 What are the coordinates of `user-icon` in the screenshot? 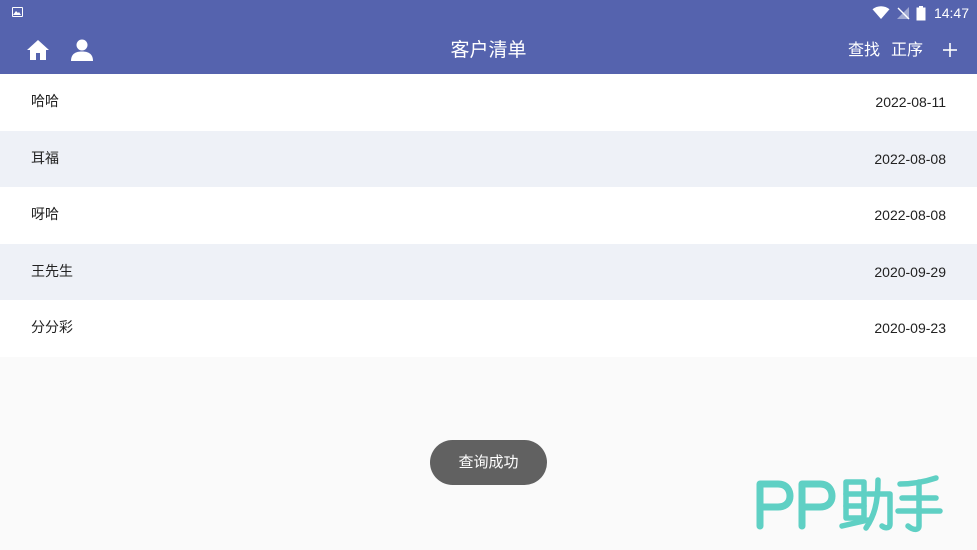 It's located at (82, 50).